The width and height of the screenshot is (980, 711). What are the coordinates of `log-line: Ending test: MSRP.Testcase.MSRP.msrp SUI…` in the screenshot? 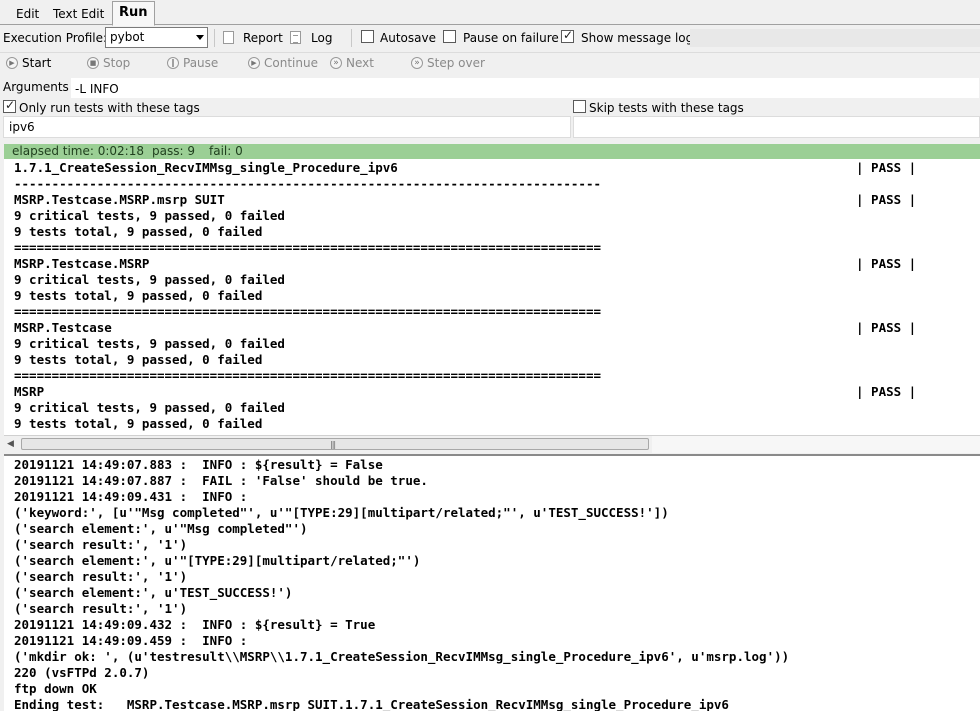 It's located at (371, 704).